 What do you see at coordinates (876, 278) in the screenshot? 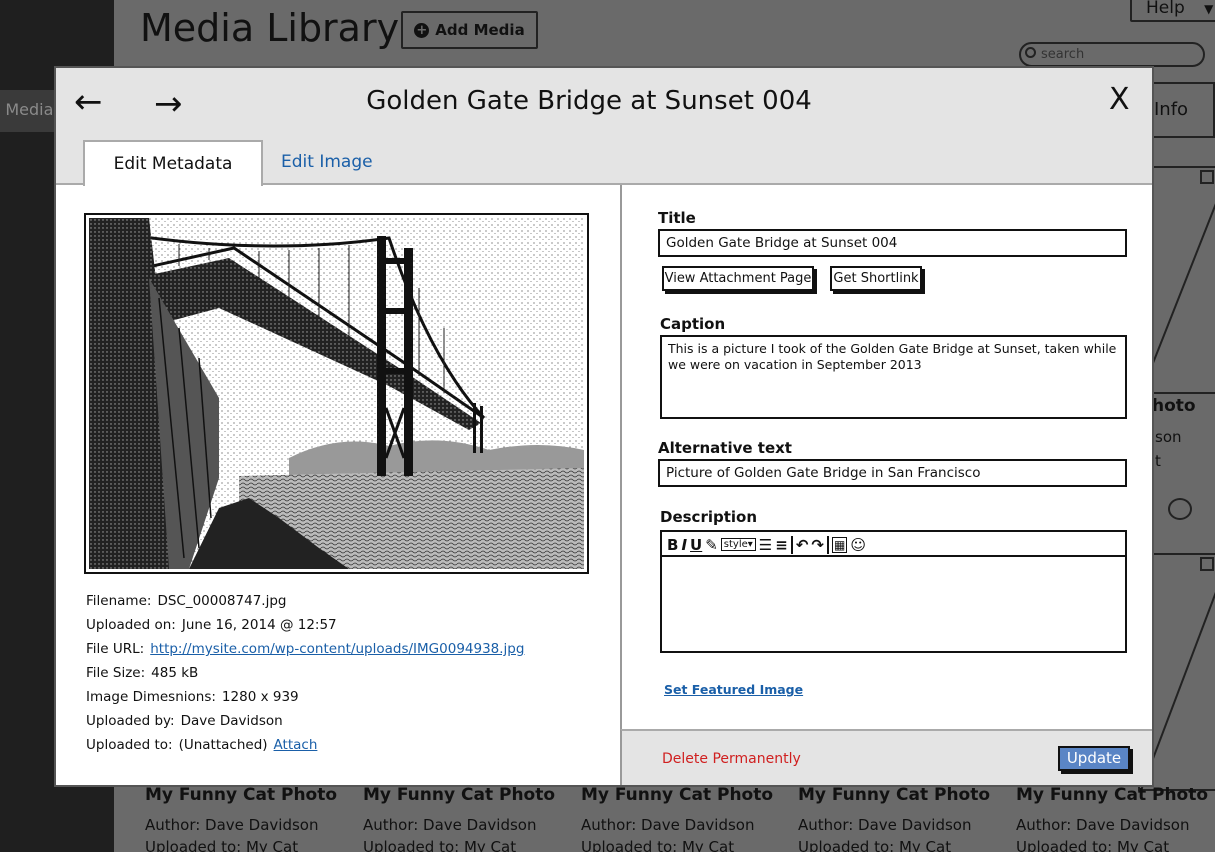
I see `get-shortlink-button: Get Shortlink` at bounding box center [876, 278].